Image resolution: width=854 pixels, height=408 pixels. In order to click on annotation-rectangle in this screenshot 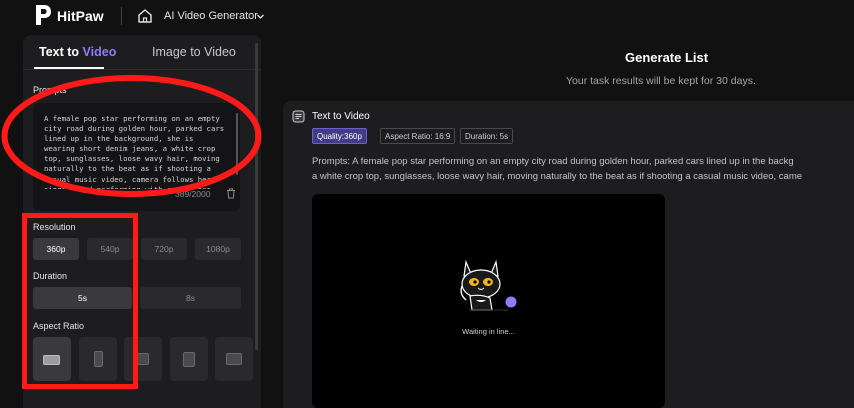, I will do `click(80, 301)`.